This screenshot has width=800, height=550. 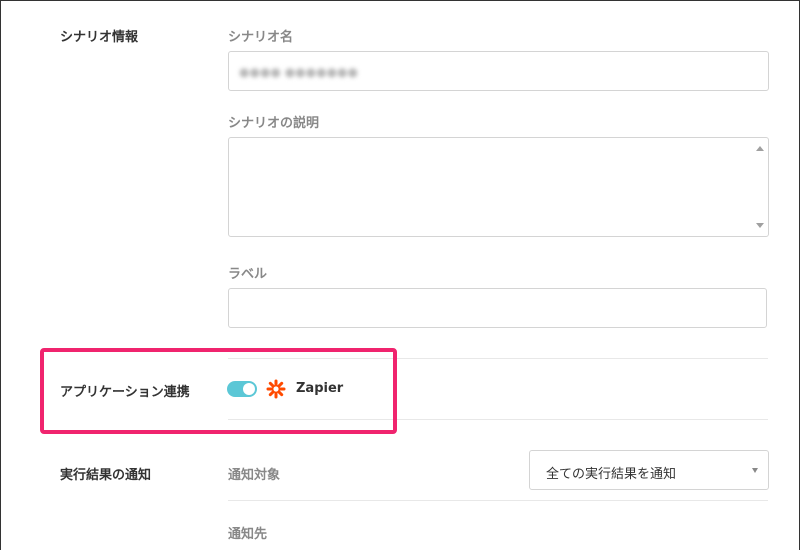 What do you see at coordinates (760, 187) in the screenshot?
I see `description-scrollbar` at bounding box center [760, 187].